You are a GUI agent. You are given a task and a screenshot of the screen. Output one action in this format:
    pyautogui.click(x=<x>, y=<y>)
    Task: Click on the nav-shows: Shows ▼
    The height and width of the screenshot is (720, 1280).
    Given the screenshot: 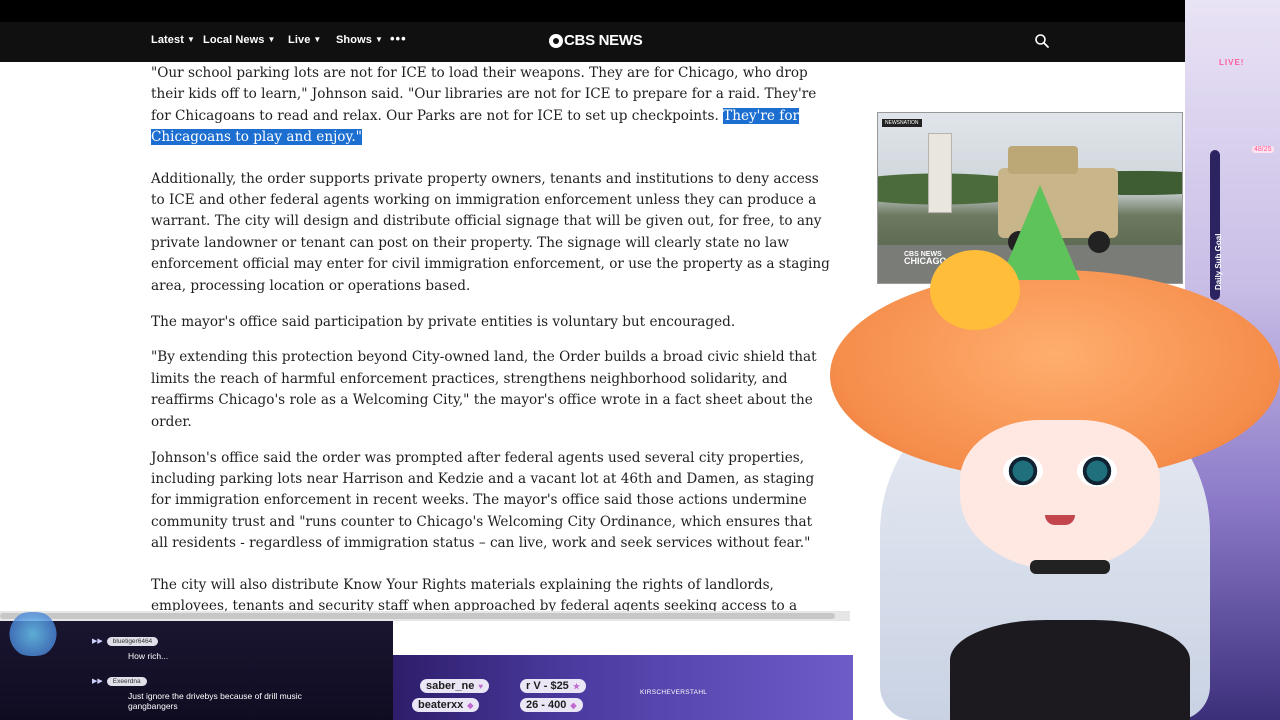 What is the action you would take?
    pyautogui.click(x=359, y=40)
    